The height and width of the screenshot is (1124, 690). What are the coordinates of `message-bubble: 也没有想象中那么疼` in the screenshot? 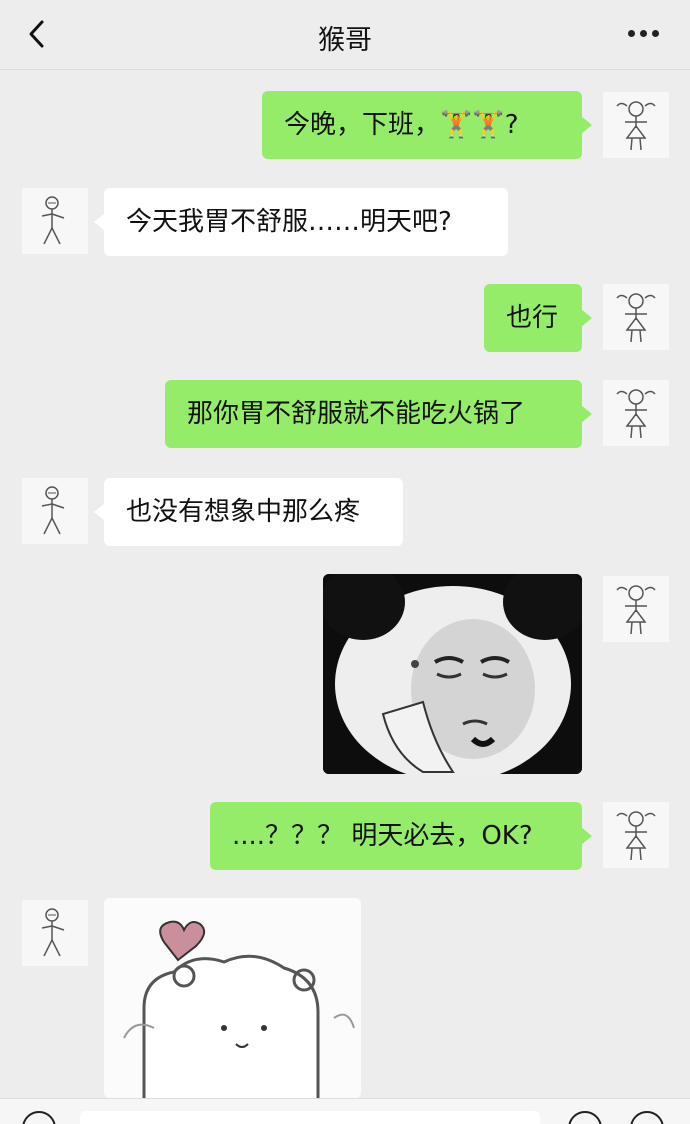 It's located at (248, 512).